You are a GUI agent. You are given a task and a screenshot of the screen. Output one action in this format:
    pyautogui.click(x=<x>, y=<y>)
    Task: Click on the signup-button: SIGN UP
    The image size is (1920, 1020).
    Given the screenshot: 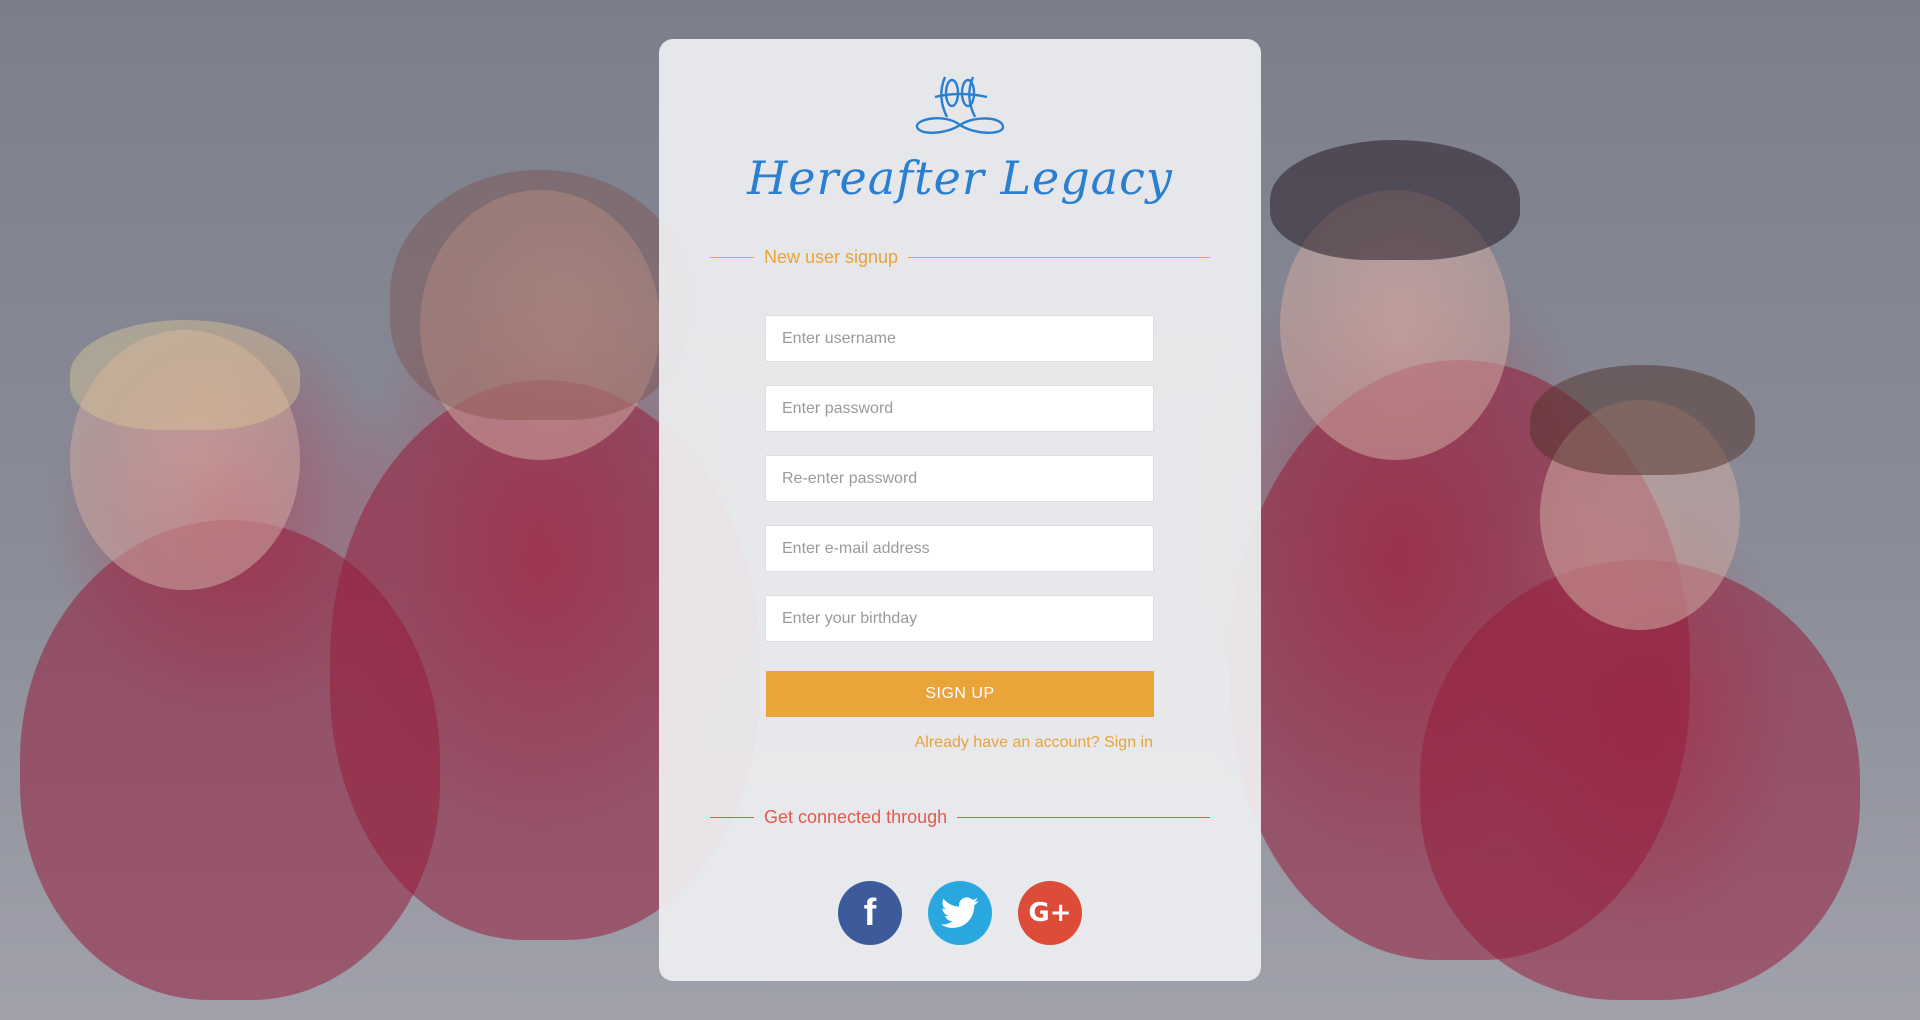 What is the action you would take?
    pyautogui.click(x=960, y=694)
    